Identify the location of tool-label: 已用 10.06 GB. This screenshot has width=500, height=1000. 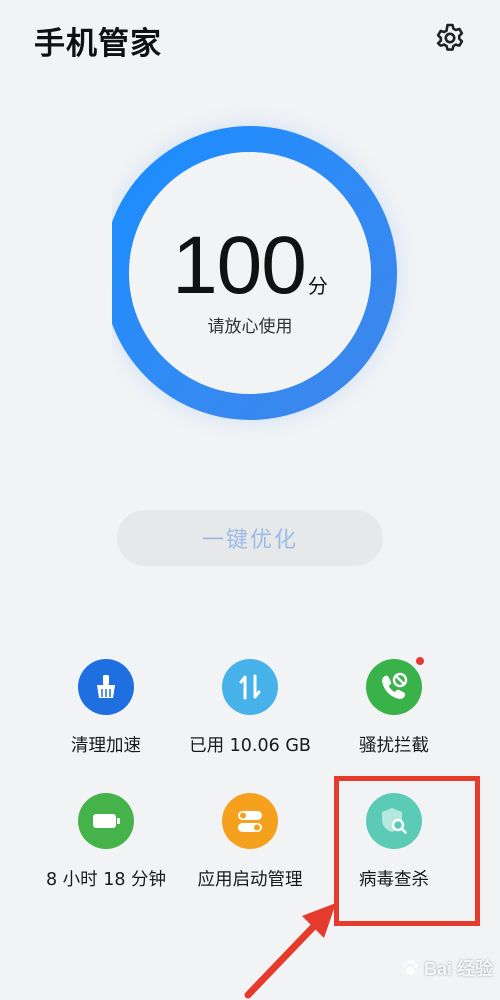
(250, 746).